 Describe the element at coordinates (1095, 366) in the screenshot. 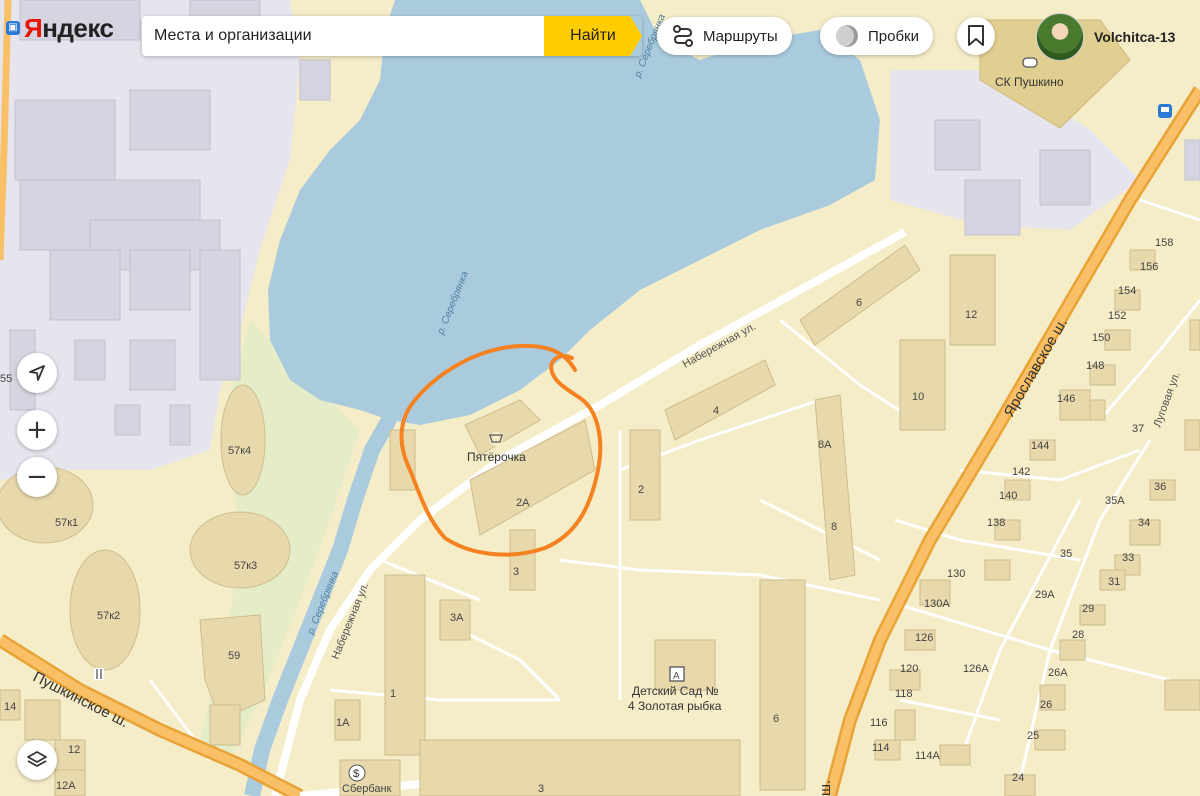

I see `house-label: 148` at that location.